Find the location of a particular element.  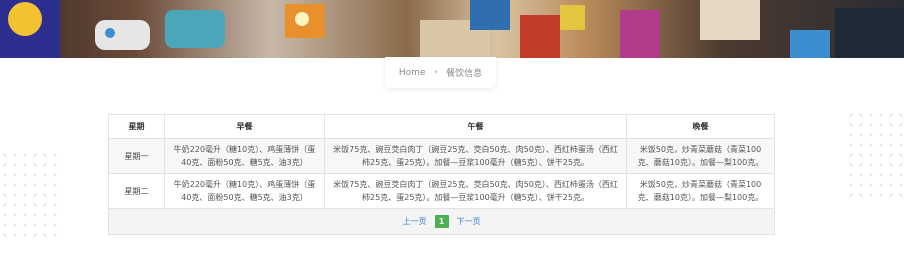

header-lunch: 午餐 is located at coordinates (475, 126).